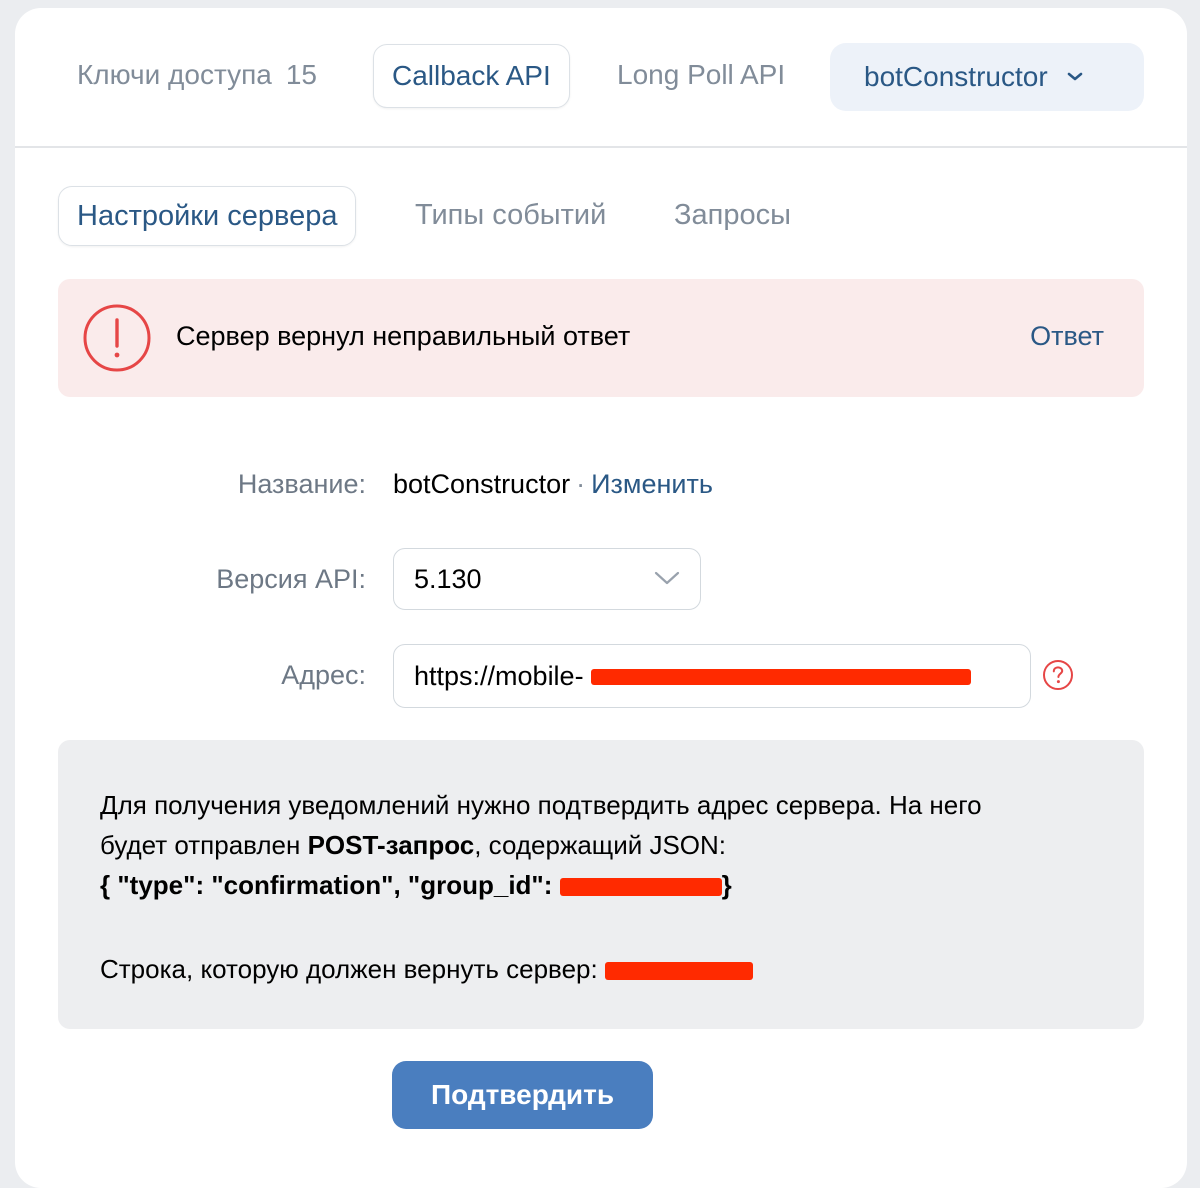 The width and height of the screenshot is (1200, 1188). What do you see at coordinates (301, 484) in the screenshot?
I see `name-label: Название:` at bounding box center [301, 484].